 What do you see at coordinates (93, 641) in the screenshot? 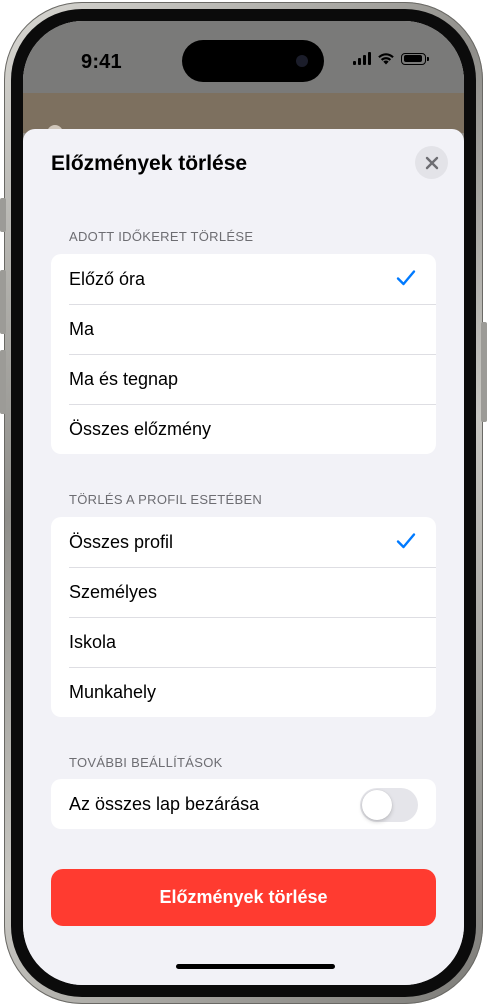
I see `option-label: Iskola` at bounding box center [93, 641].